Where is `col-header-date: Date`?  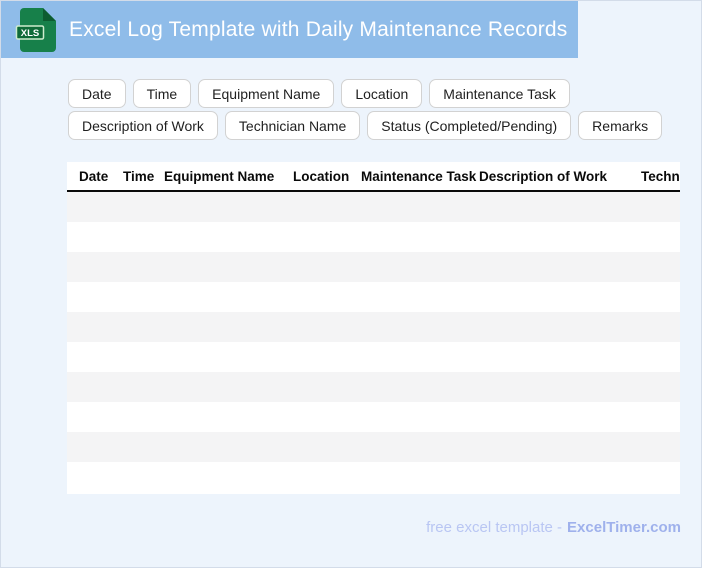
col-header-date: Date is located at coordinates (94, 176).